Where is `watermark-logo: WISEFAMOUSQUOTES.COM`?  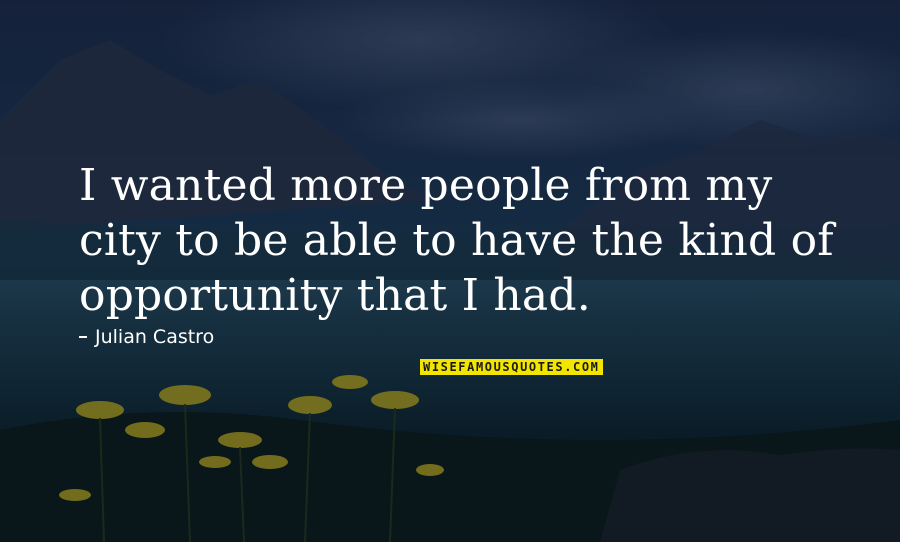
watermark-logo: WISEFAMOUSQUOTES.COM is located at coordinates (511, 367).